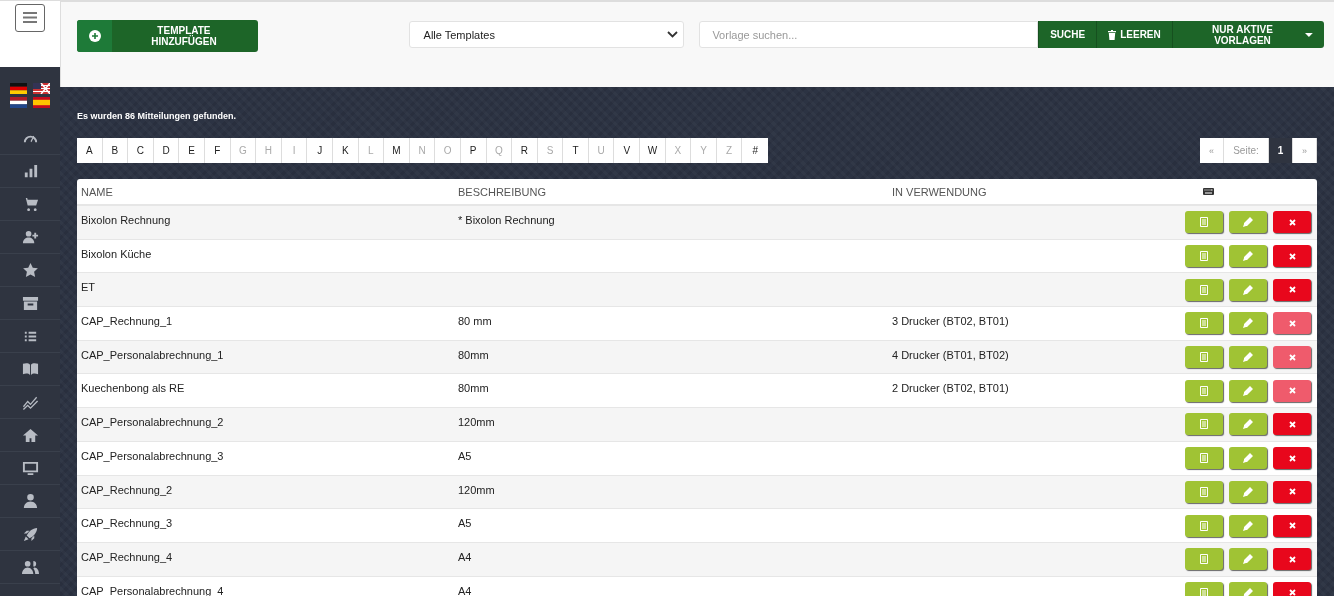 The height and width of the screenshot is (596, 1334). Describe the element at coordinates (30, 270) in the screenshot. I see `star-icon` at that location.